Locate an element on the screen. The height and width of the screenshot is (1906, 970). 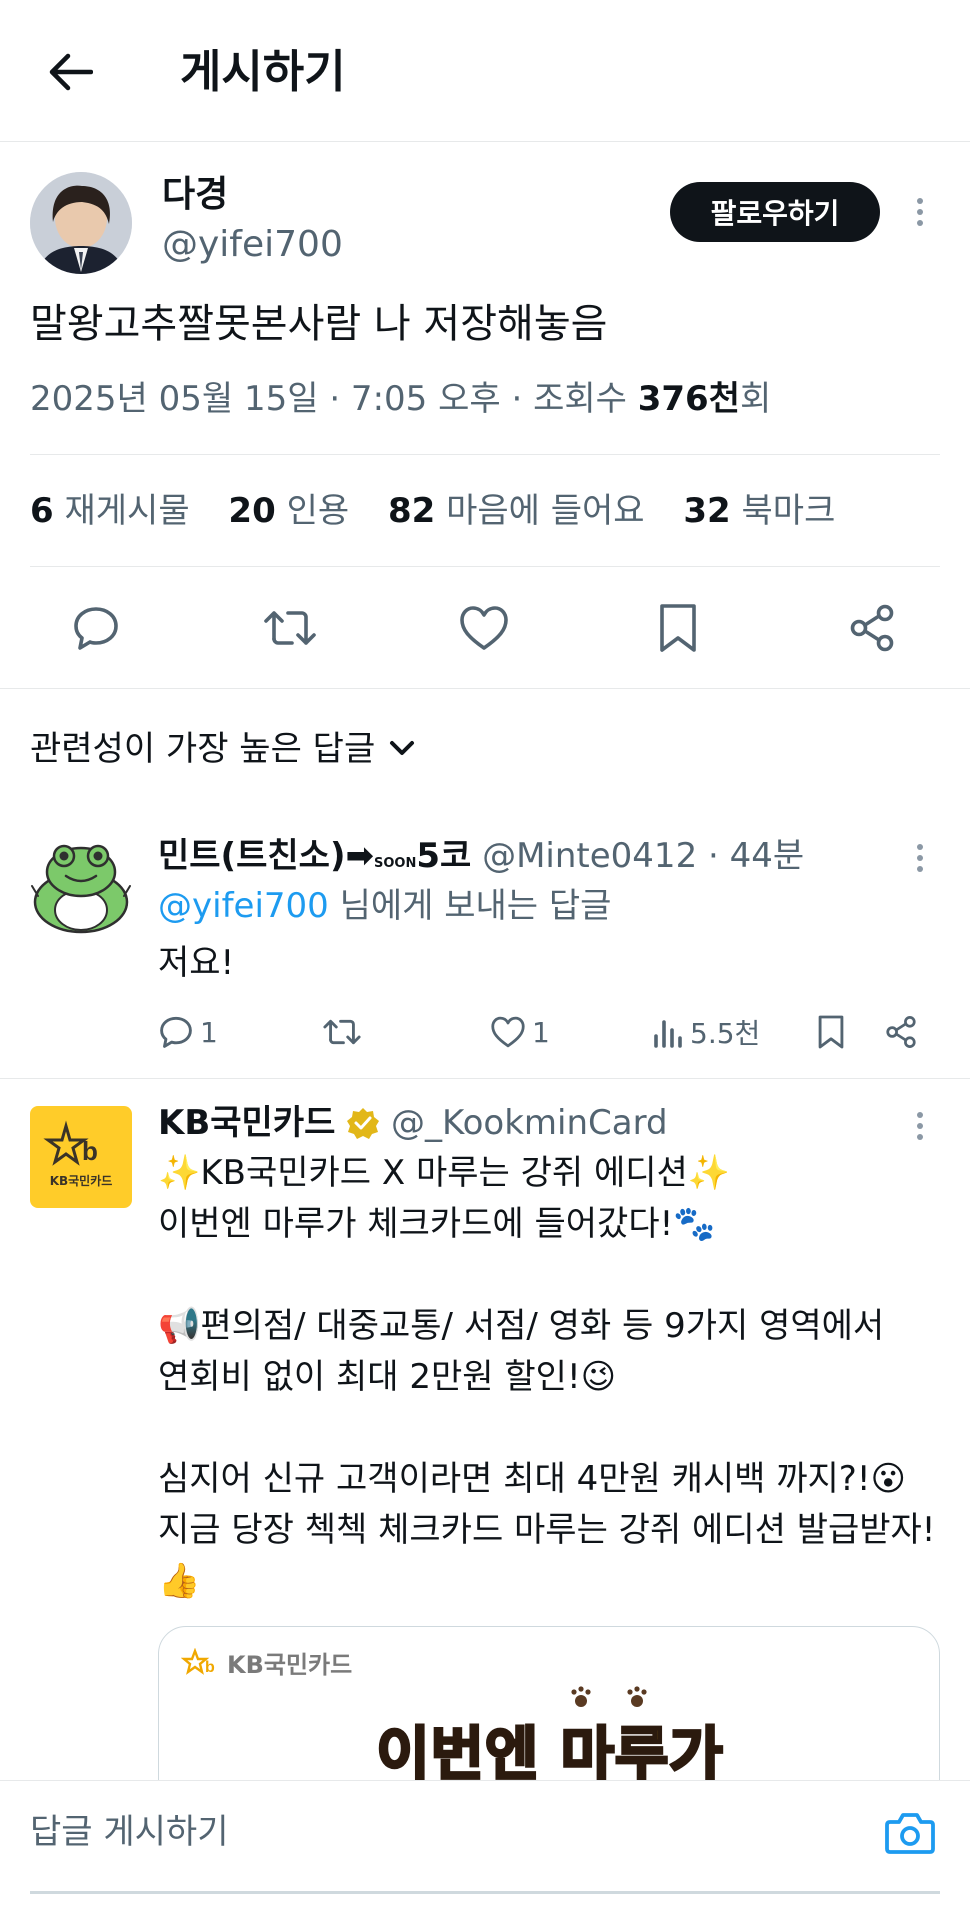
ad-text-line: 👍 is located at coordinates (179, 1581).